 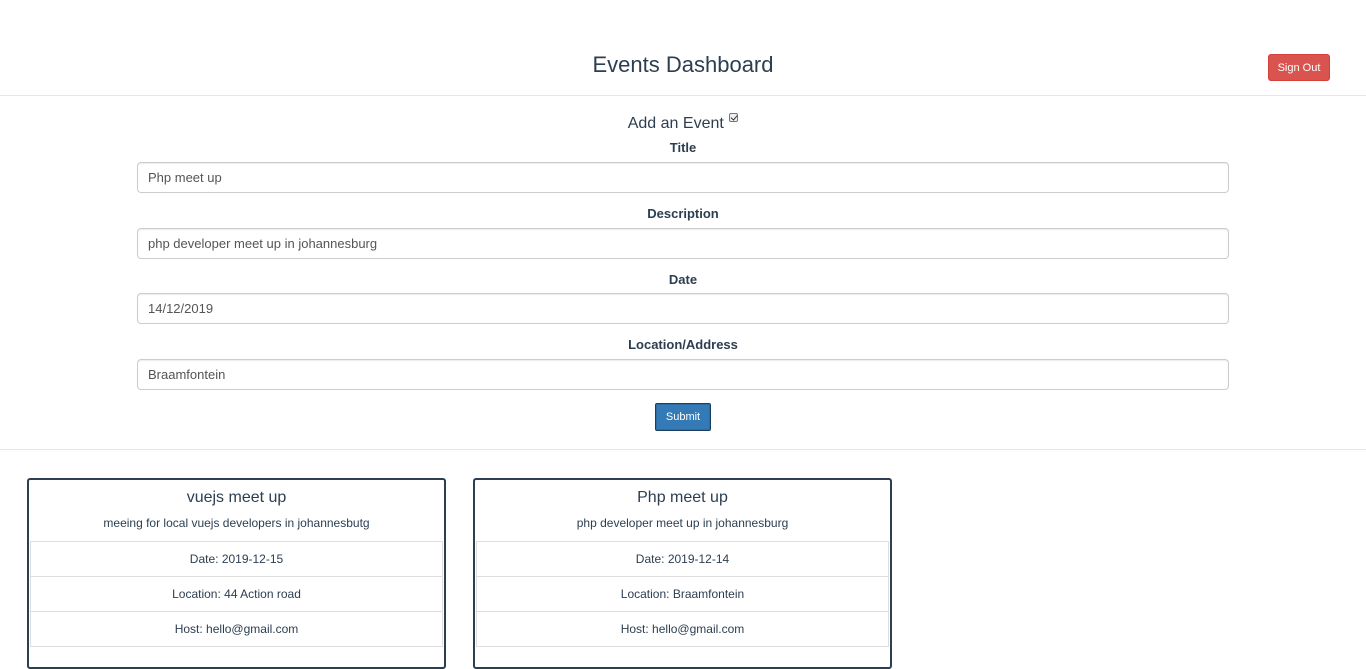 What do you see at coordinates (683, 417) in the screenshot?
I see `submit-button: Submit` at bounding box center [683, 417].